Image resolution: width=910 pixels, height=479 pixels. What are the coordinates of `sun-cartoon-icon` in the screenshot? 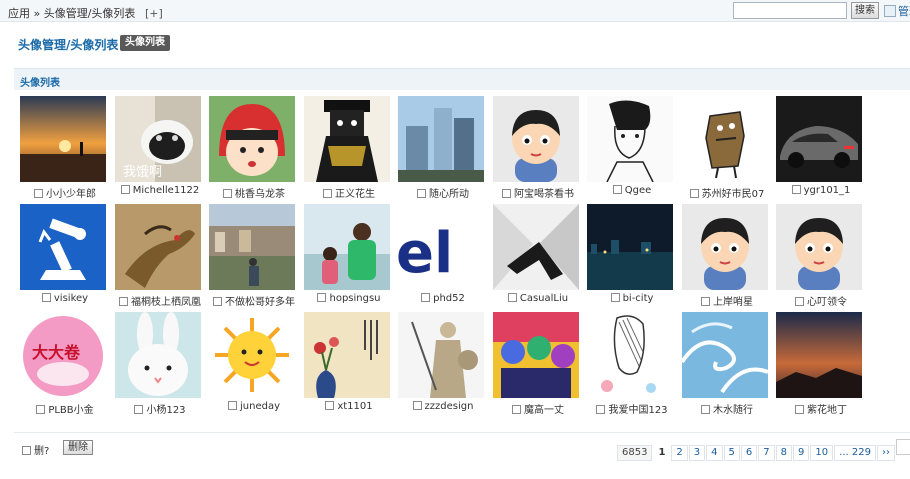 It's located at (252, 355).